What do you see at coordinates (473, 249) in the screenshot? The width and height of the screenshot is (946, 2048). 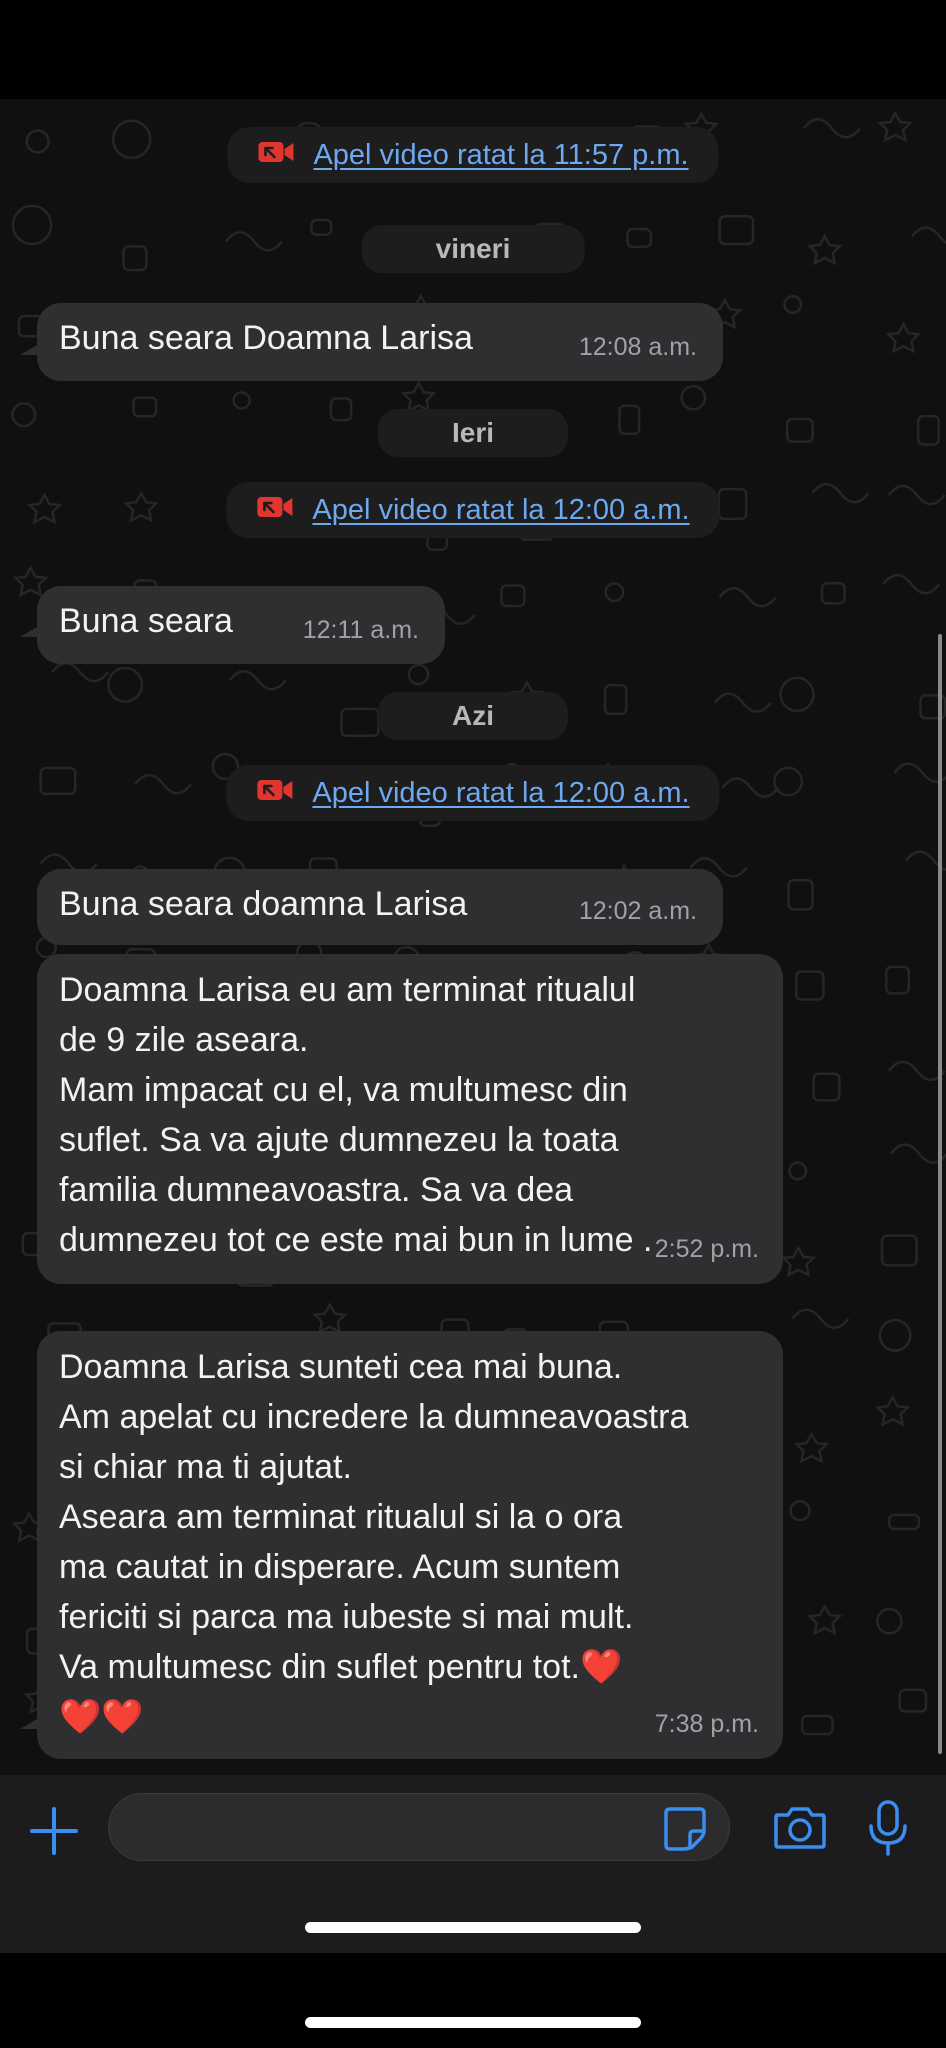 I see `date-separator: vineri` at bounding box center [473, 249].